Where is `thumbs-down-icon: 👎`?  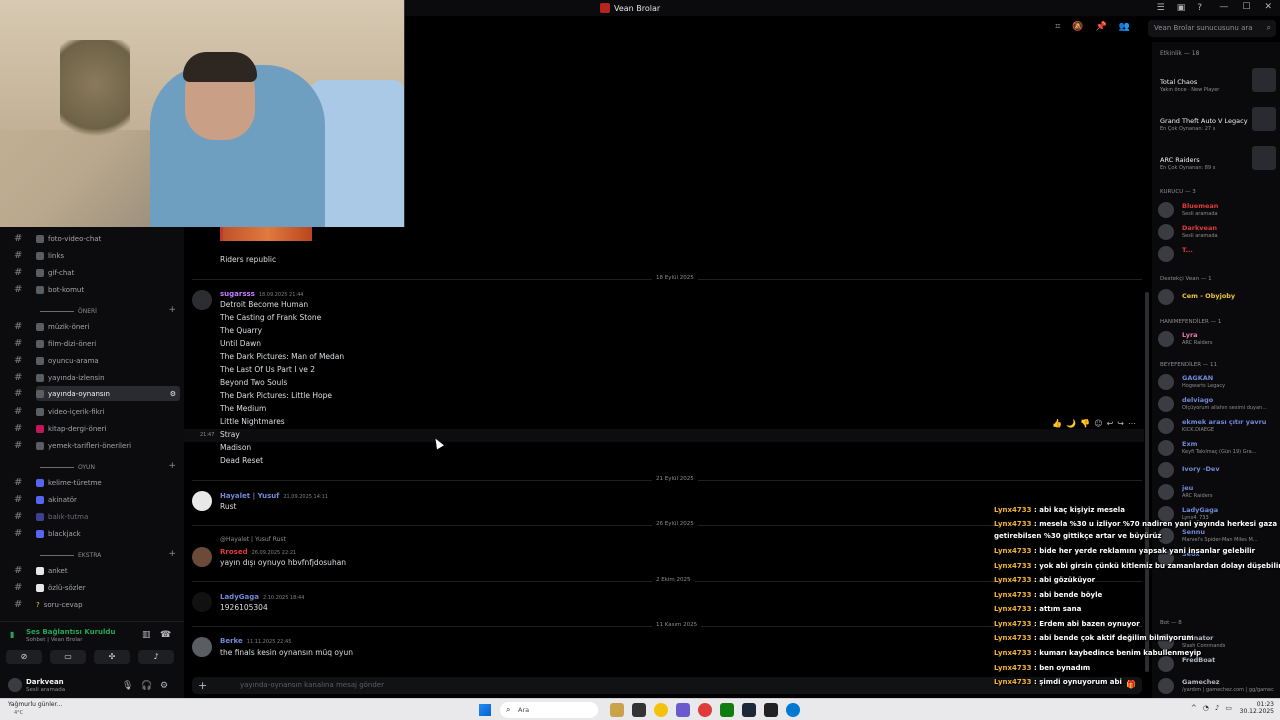 thumbs-down-icon: 👎 is located at coordinates (1085, 423).